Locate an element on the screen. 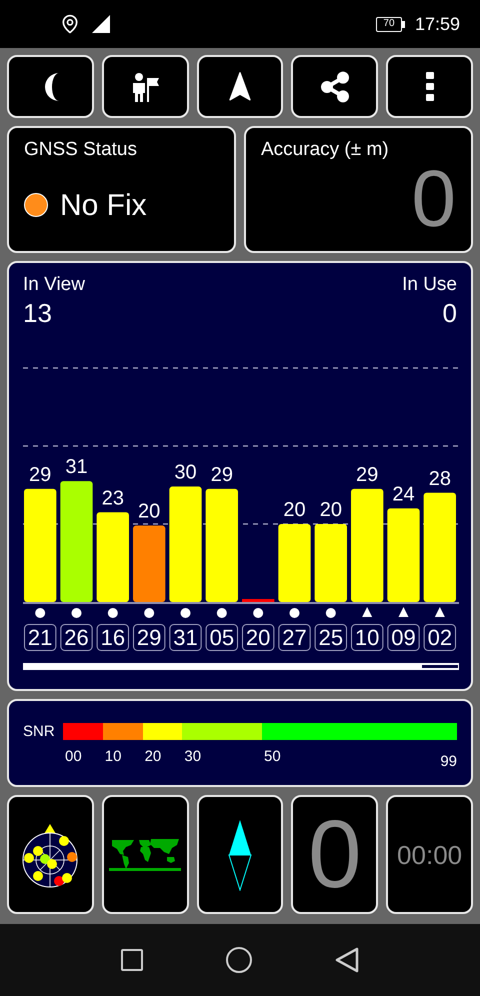 Image resolution: width=480 pixels, height=996 pixels. more-button is located at coordinates (429, 86).